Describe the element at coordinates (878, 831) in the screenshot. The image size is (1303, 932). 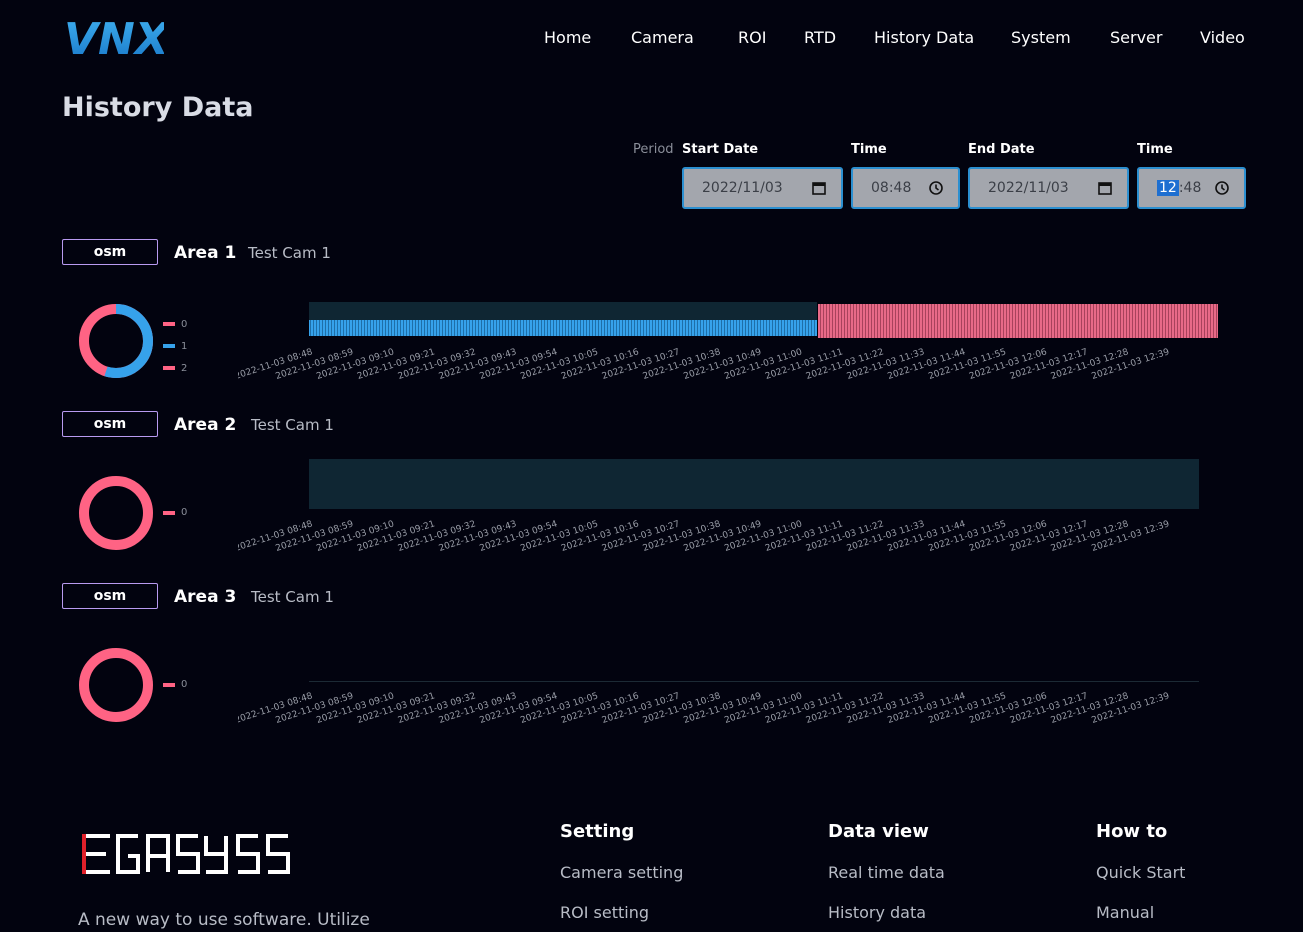
I see `footer-heading-data-view: Data view` at that location.